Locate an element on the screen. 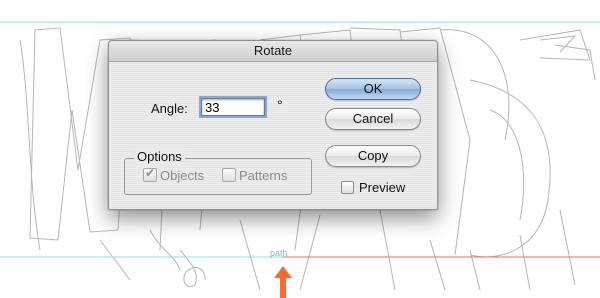  dialog-title: Rotate is located at coordinates (273, 51).